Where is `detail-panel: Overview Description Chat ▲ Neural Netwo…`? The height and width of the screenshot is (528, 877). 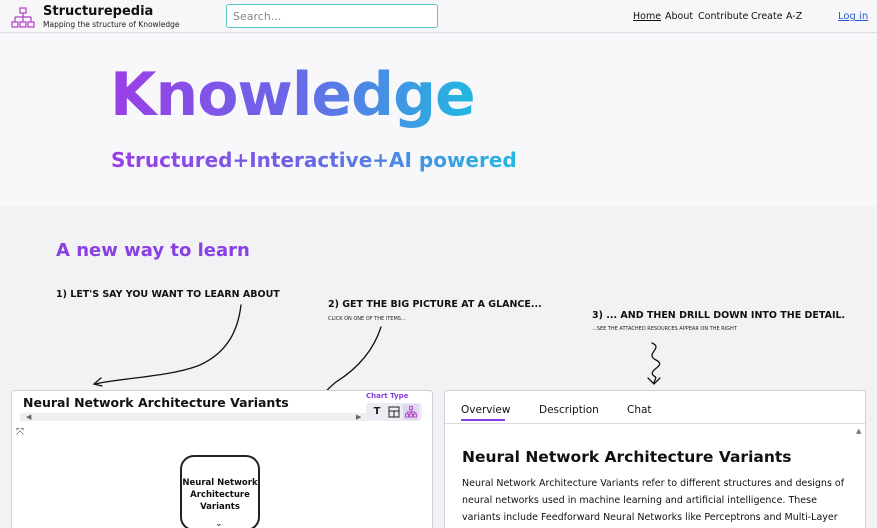
detail-panel: Overview Description Chat ▲ Neural Netwo… is located at coordinates (655, 459).